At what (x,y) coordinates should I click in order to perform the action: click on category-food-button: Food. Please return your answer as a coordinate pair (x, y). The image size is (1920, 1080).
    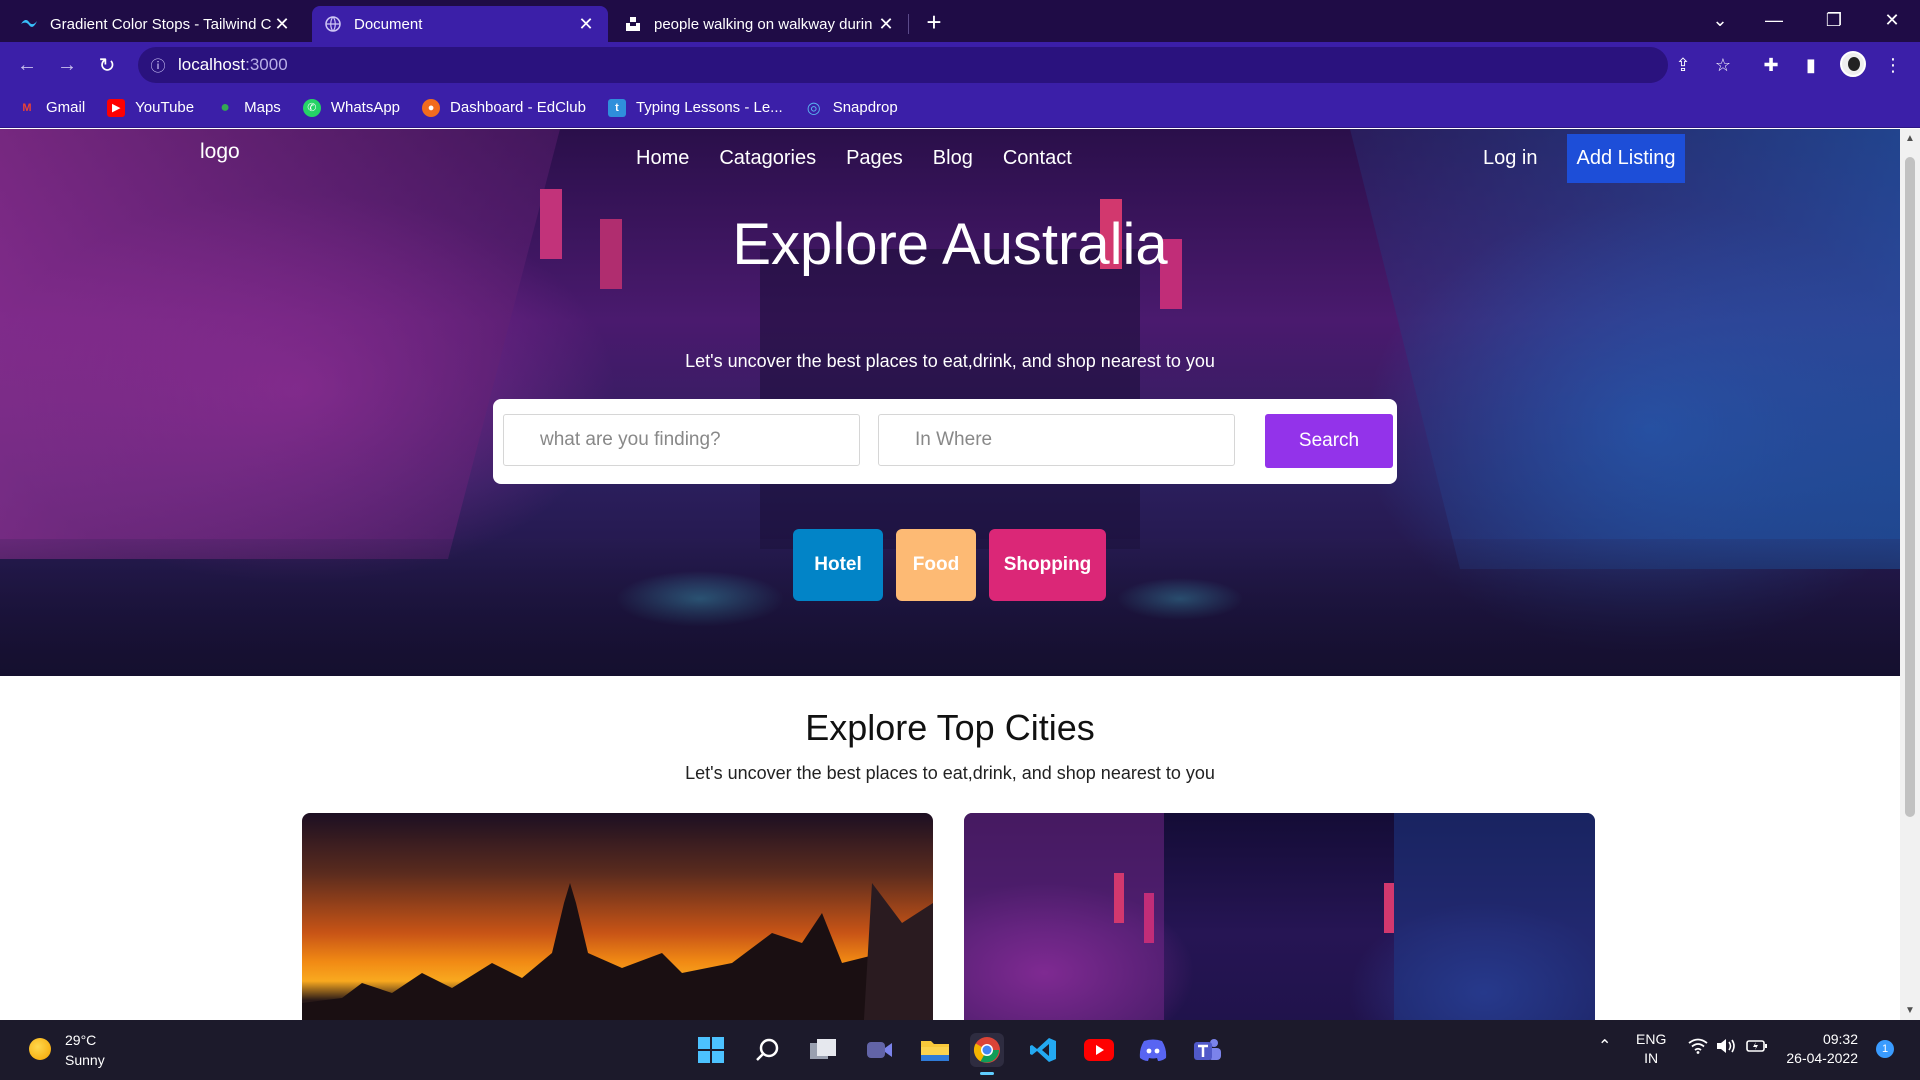
    Looking at the image, I should click on (936, 565).